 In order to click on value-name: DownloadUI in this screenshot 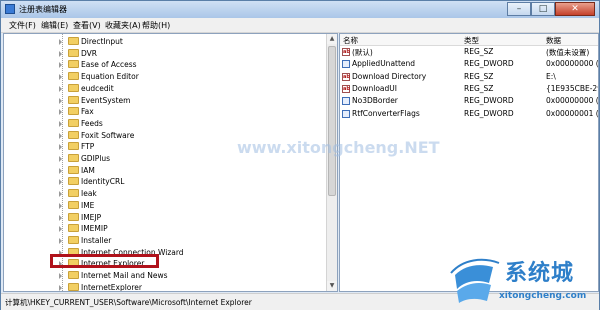, I will do `click(374, 88)`.